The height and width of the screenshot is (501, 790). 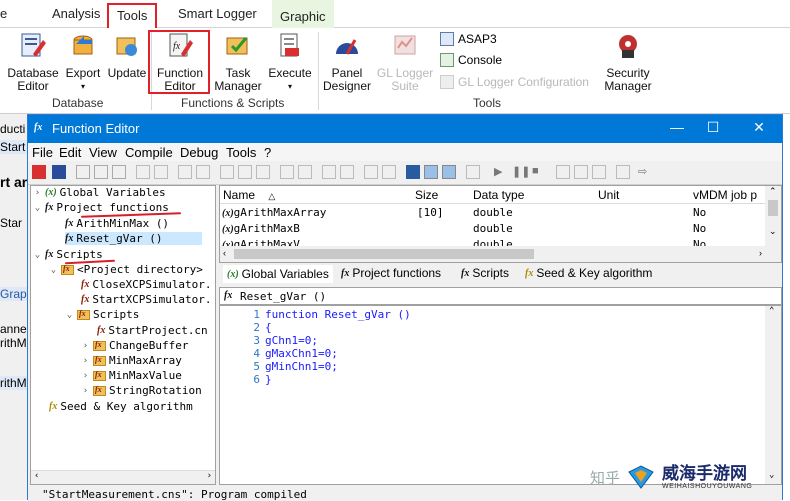 What do you see at coordinates (391, 273) in the screenshot?
I see `tab-project-functions: fx Project functions` at bounding box center [391, 273].